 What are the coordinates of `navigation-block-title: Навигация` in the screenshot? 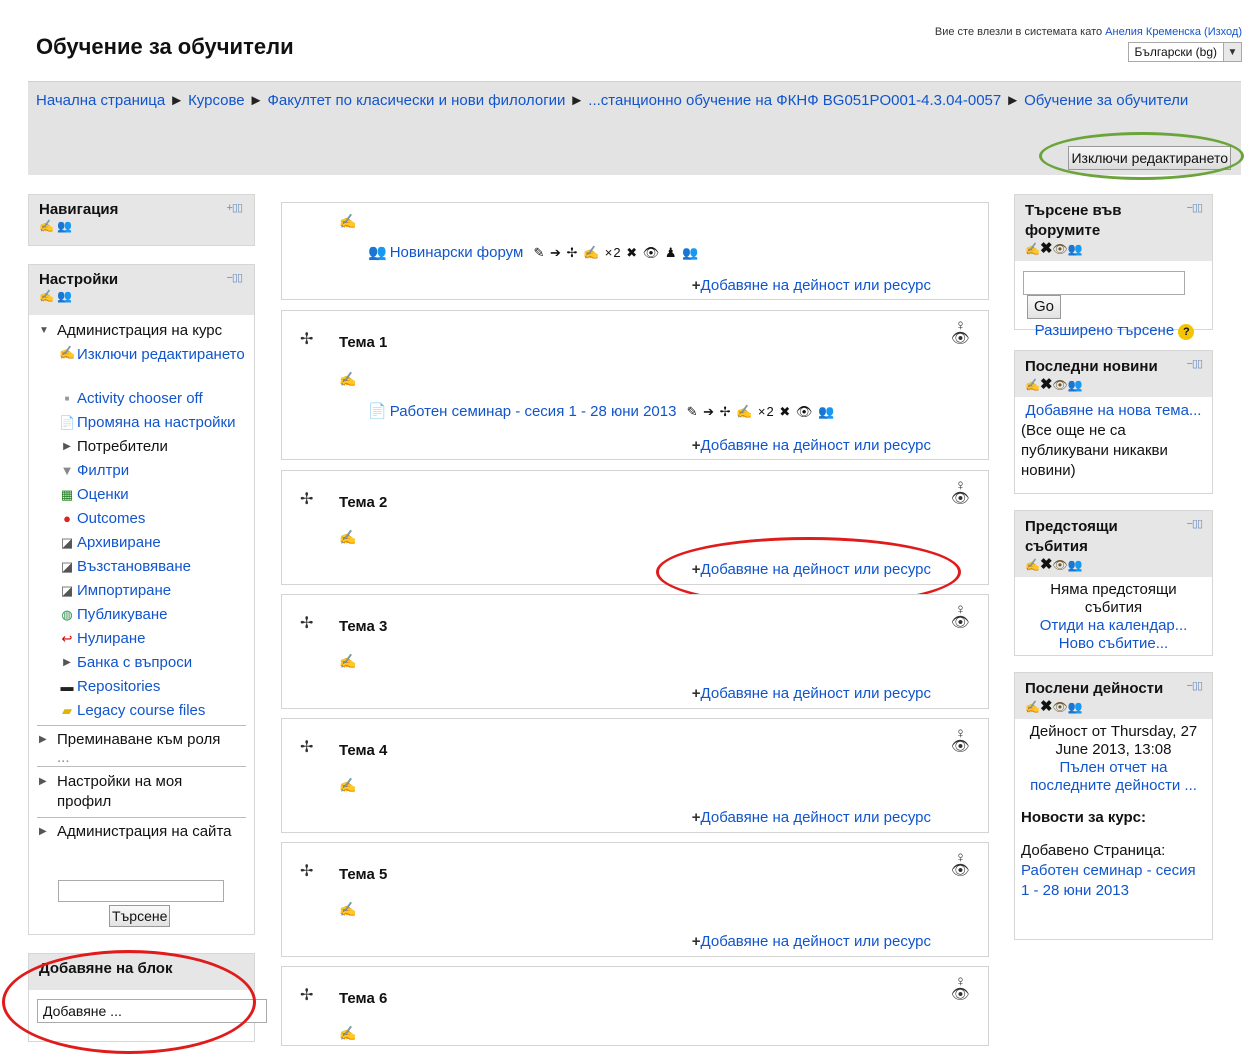 It's located at (79, 209).